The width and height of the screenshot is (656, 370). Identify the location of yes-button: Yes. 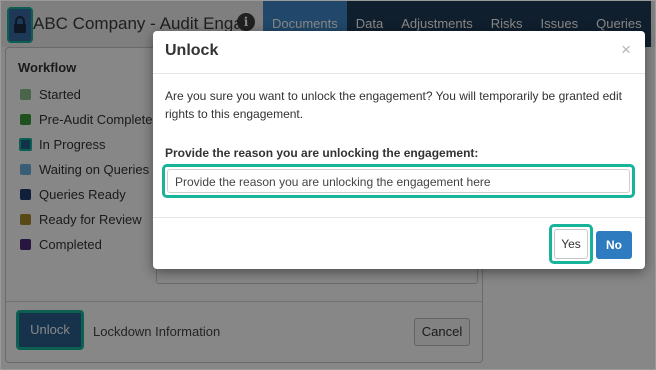
(571, 244).